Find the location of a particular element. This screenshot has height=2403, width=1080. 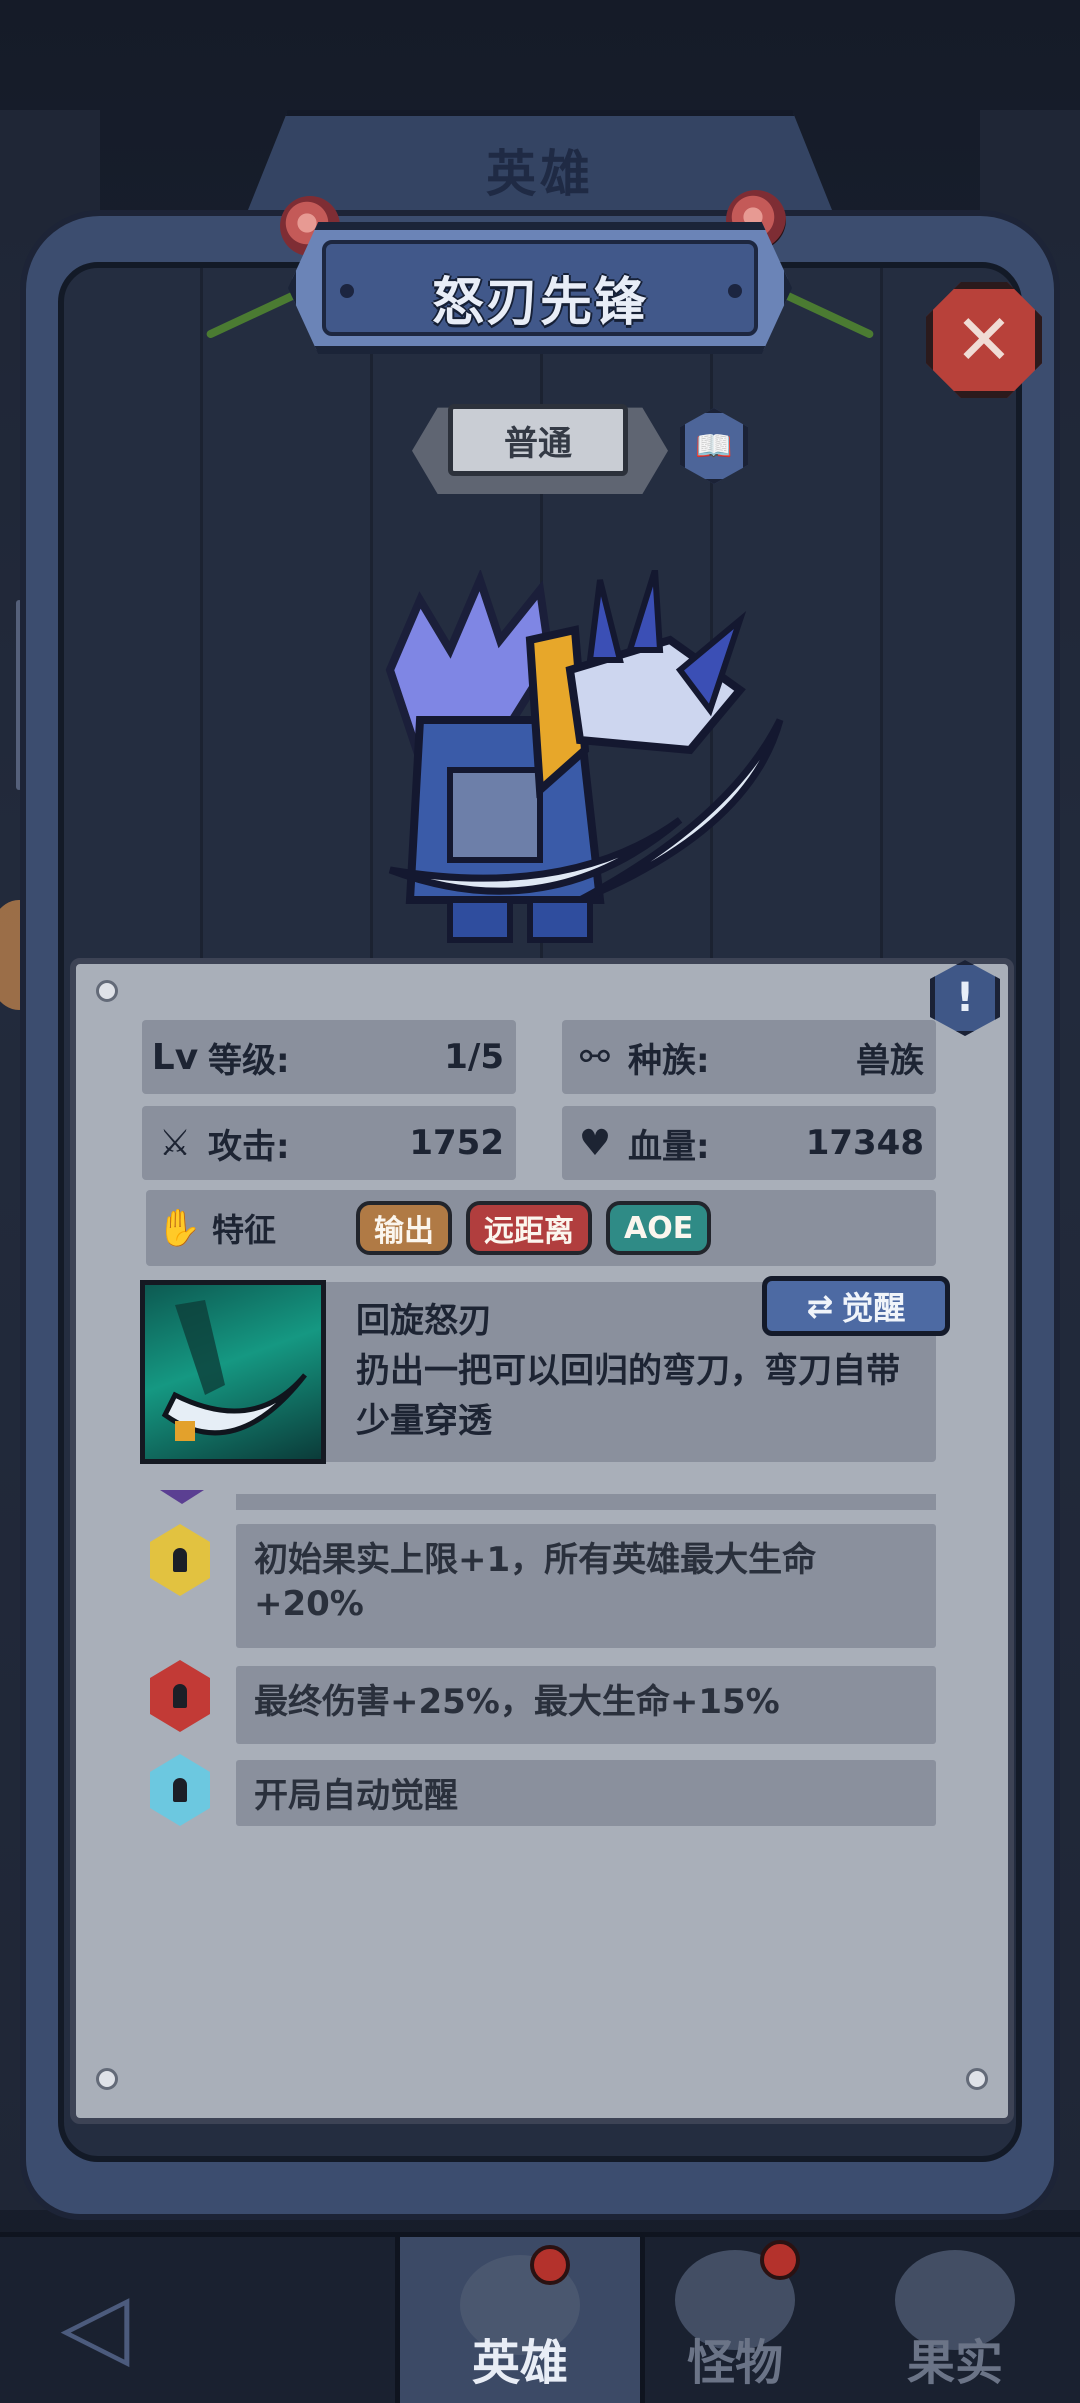

race-value: 兽族 is located at coordinates (890, 1060).